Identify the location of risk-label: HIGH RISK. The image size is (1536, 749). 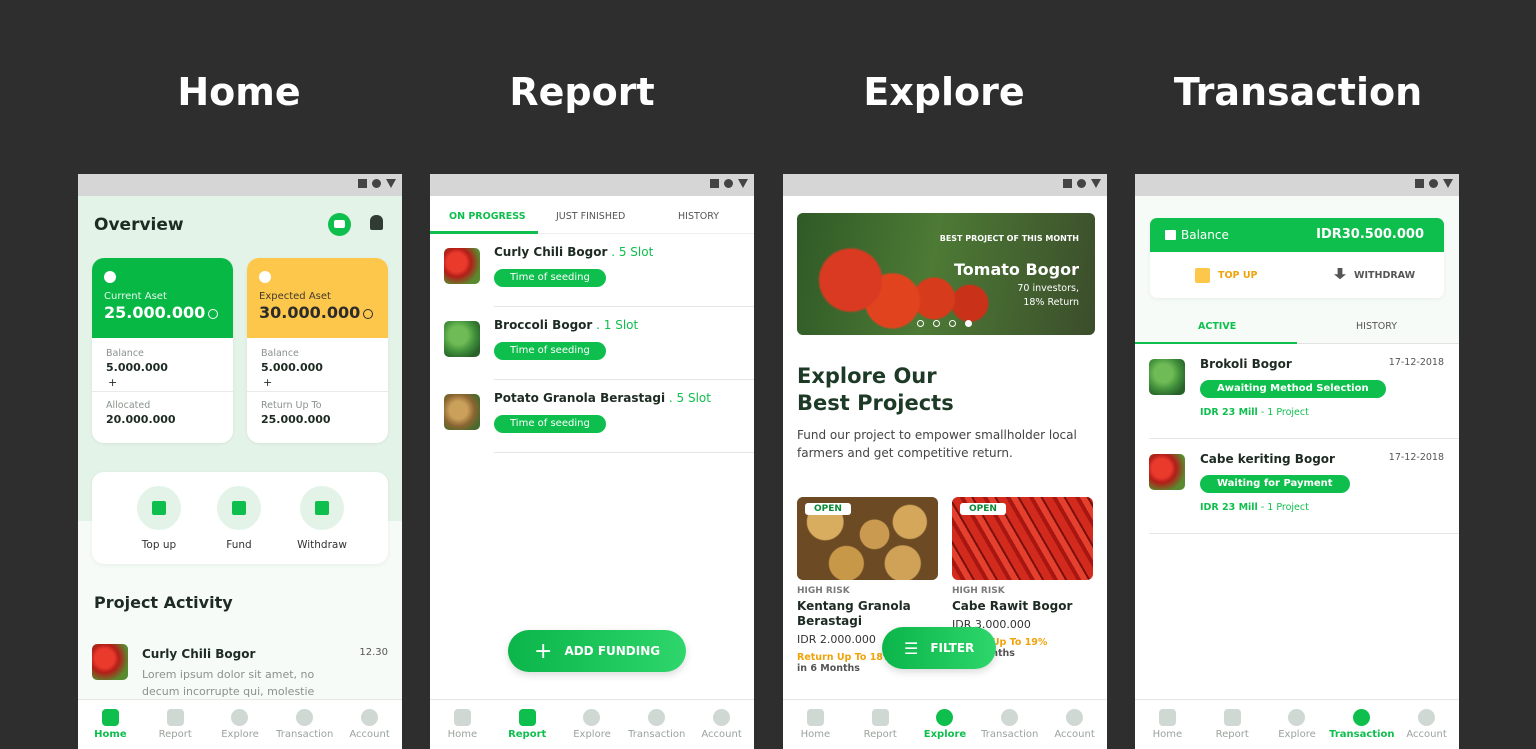
(978, 591).